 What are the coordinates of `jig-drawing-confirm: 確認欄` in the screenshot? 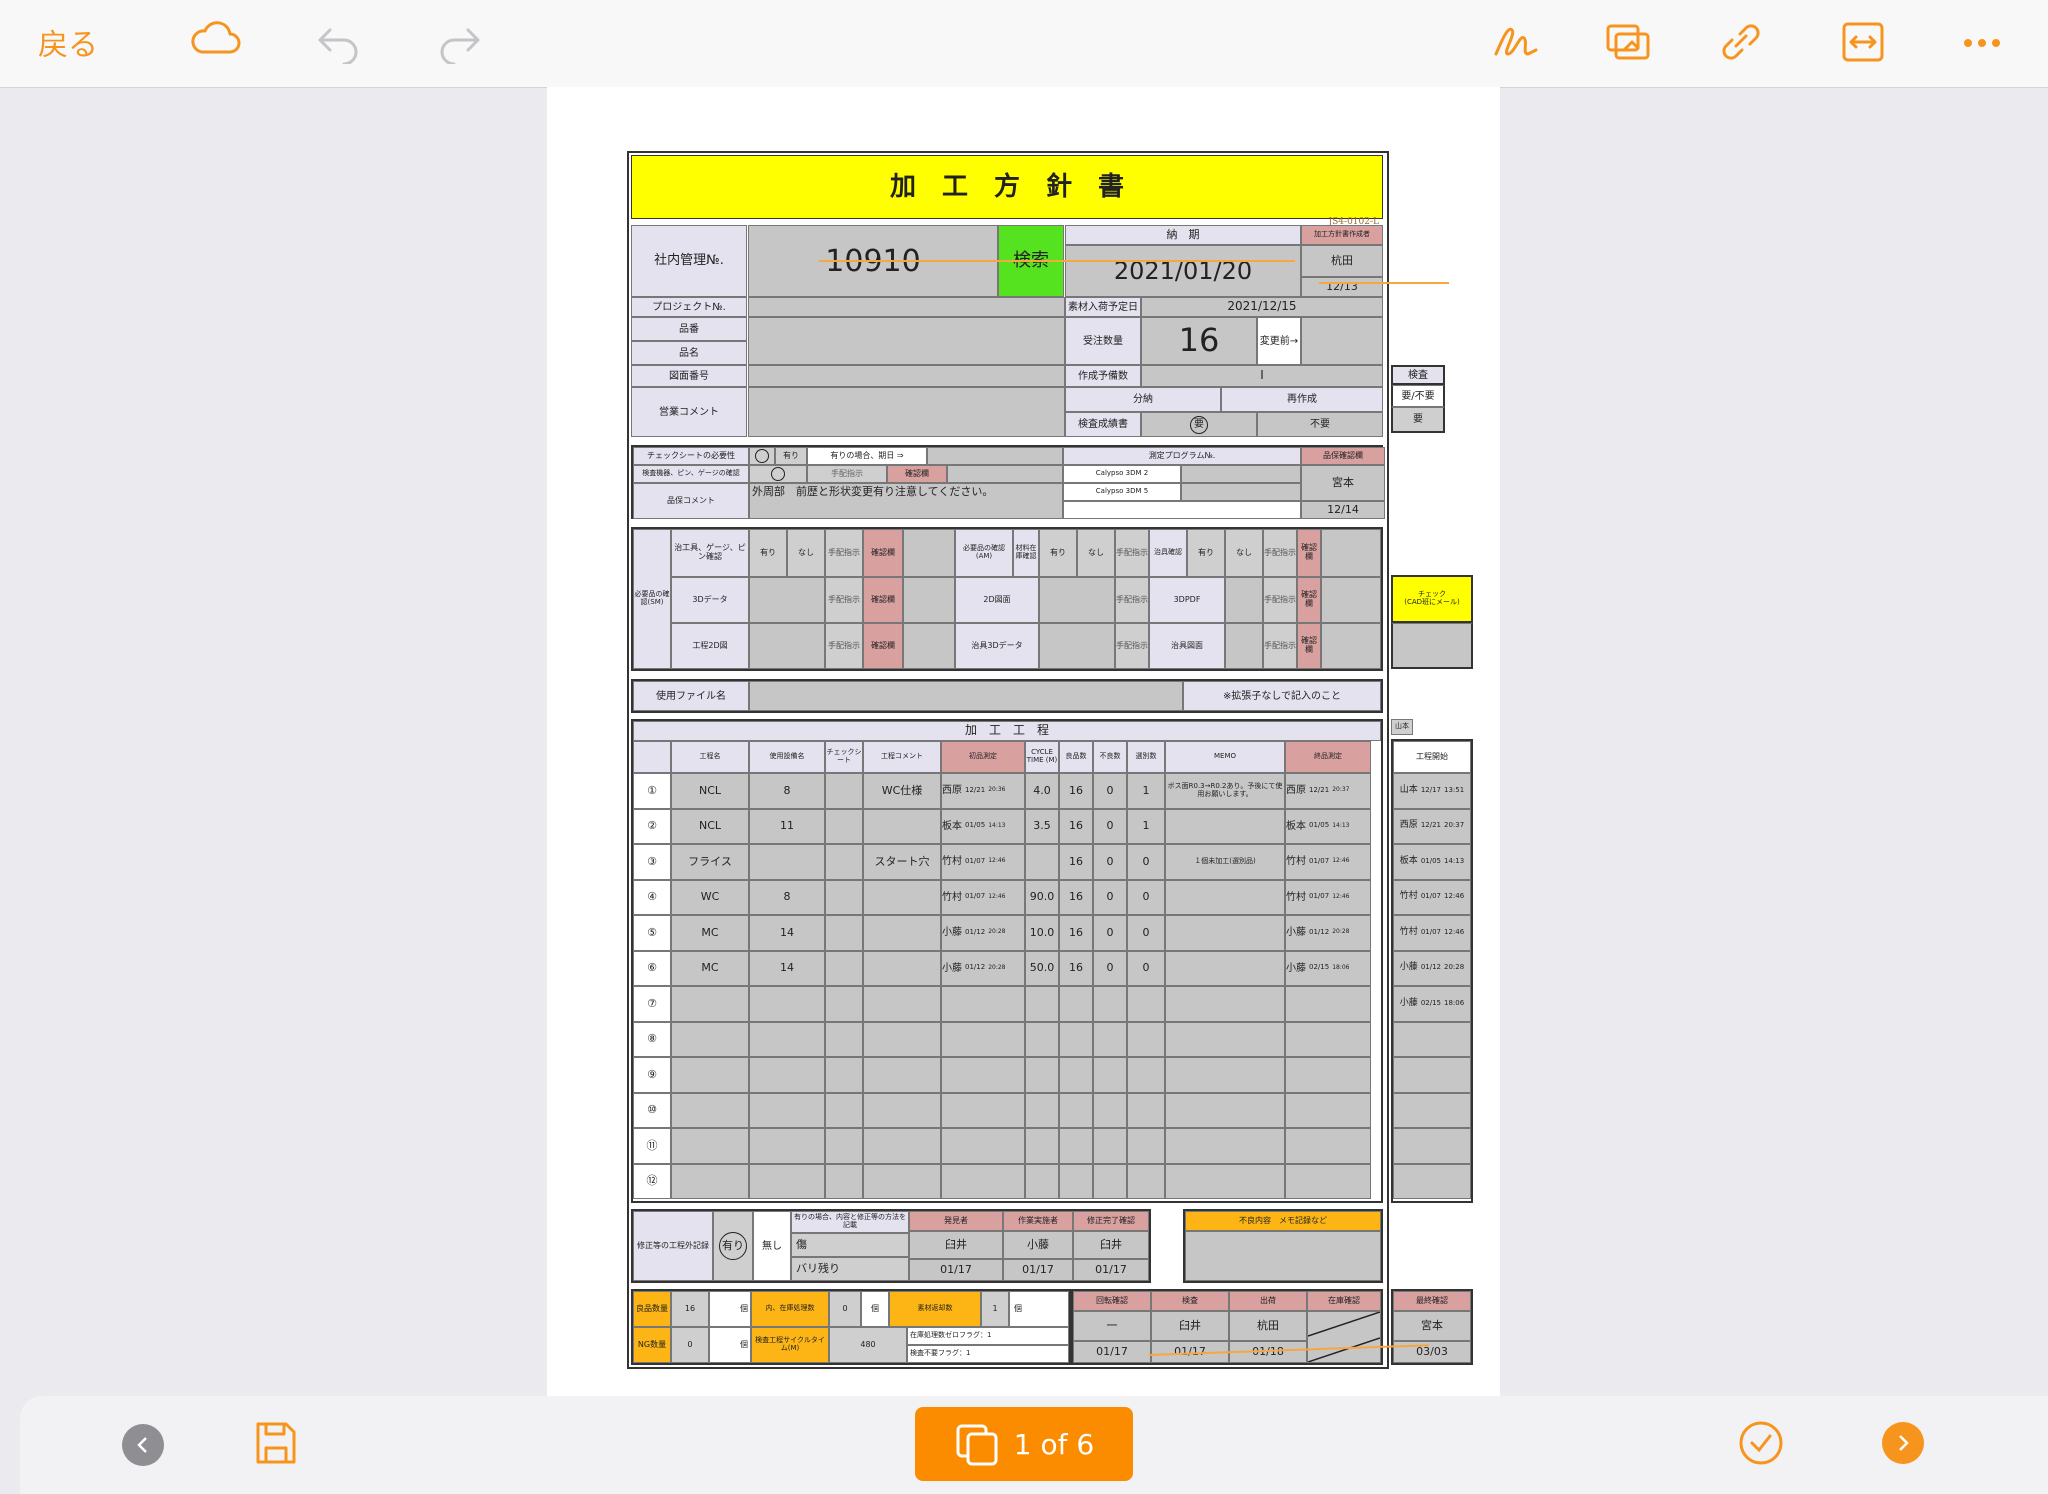 It's located at (1309, 646).